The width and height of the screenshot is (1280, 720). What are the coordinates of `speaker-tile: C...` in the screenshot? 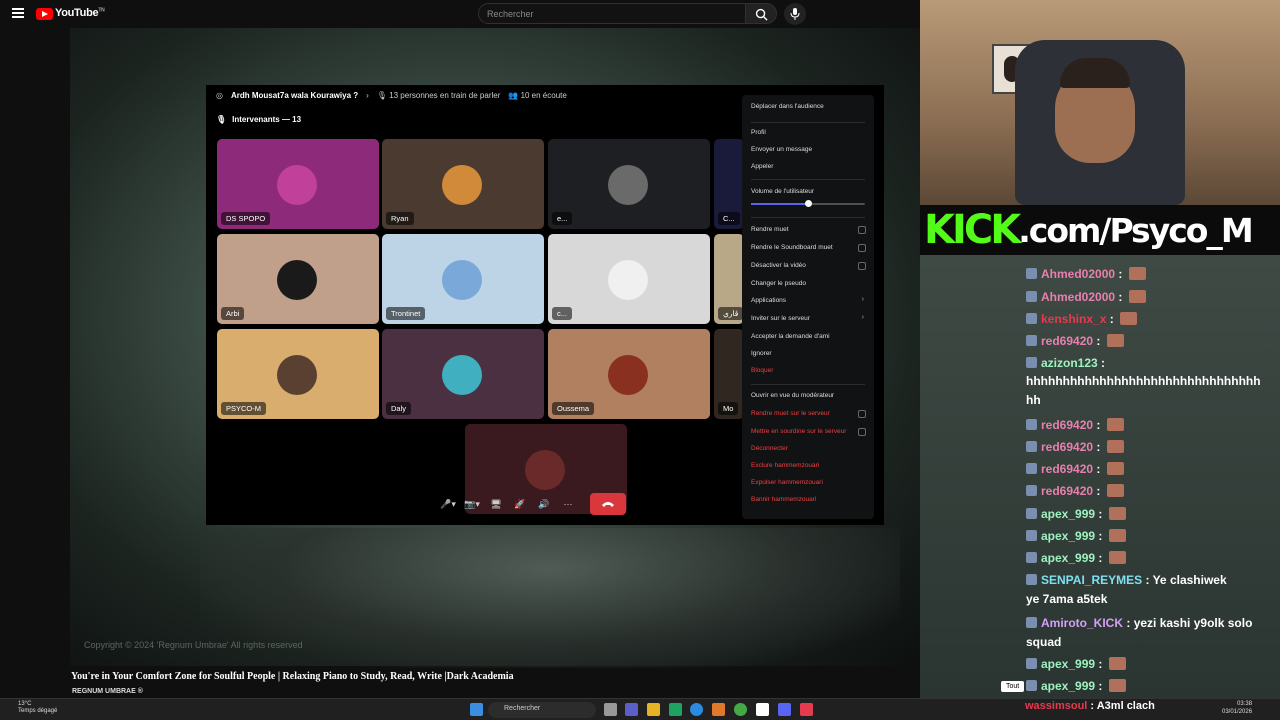 It's located at (729, 184).